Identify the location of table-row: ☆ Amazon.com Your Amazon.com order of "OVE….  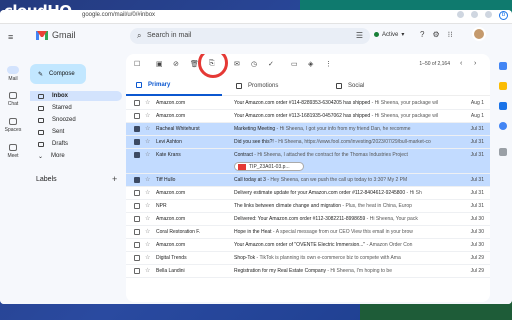
(308, 245).